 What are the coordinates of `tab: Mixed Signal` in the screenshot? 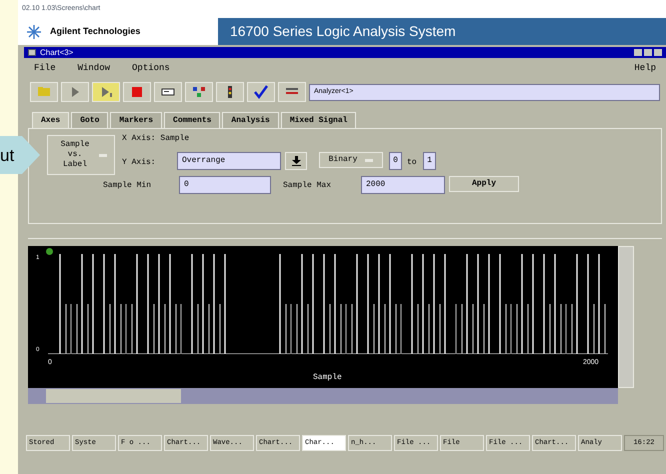 It's located at (318, 120).